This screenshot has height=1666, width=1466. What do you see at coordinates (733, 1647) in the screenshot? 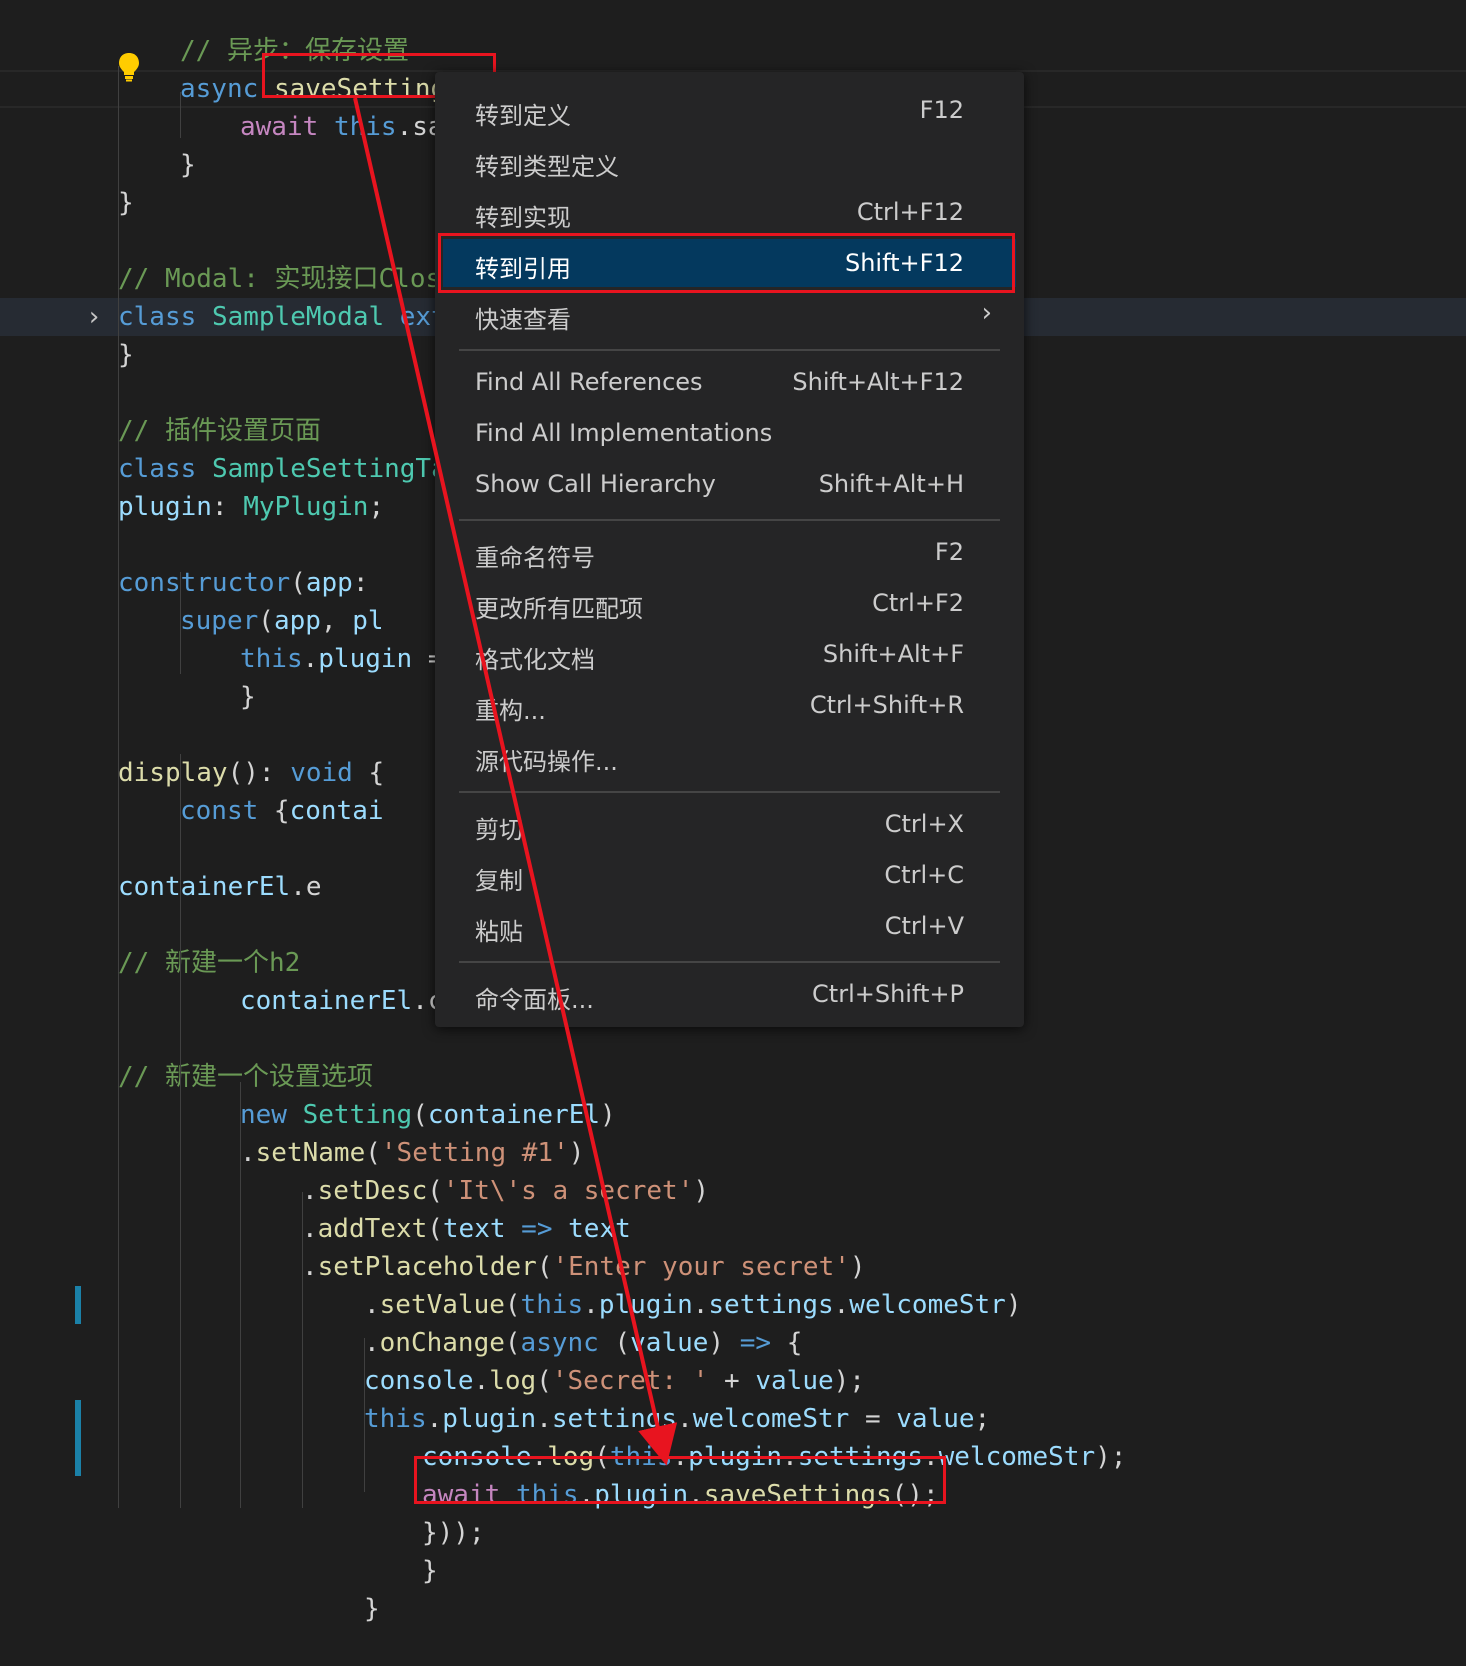
I see `code-line` at bounding box center [733, 1647].